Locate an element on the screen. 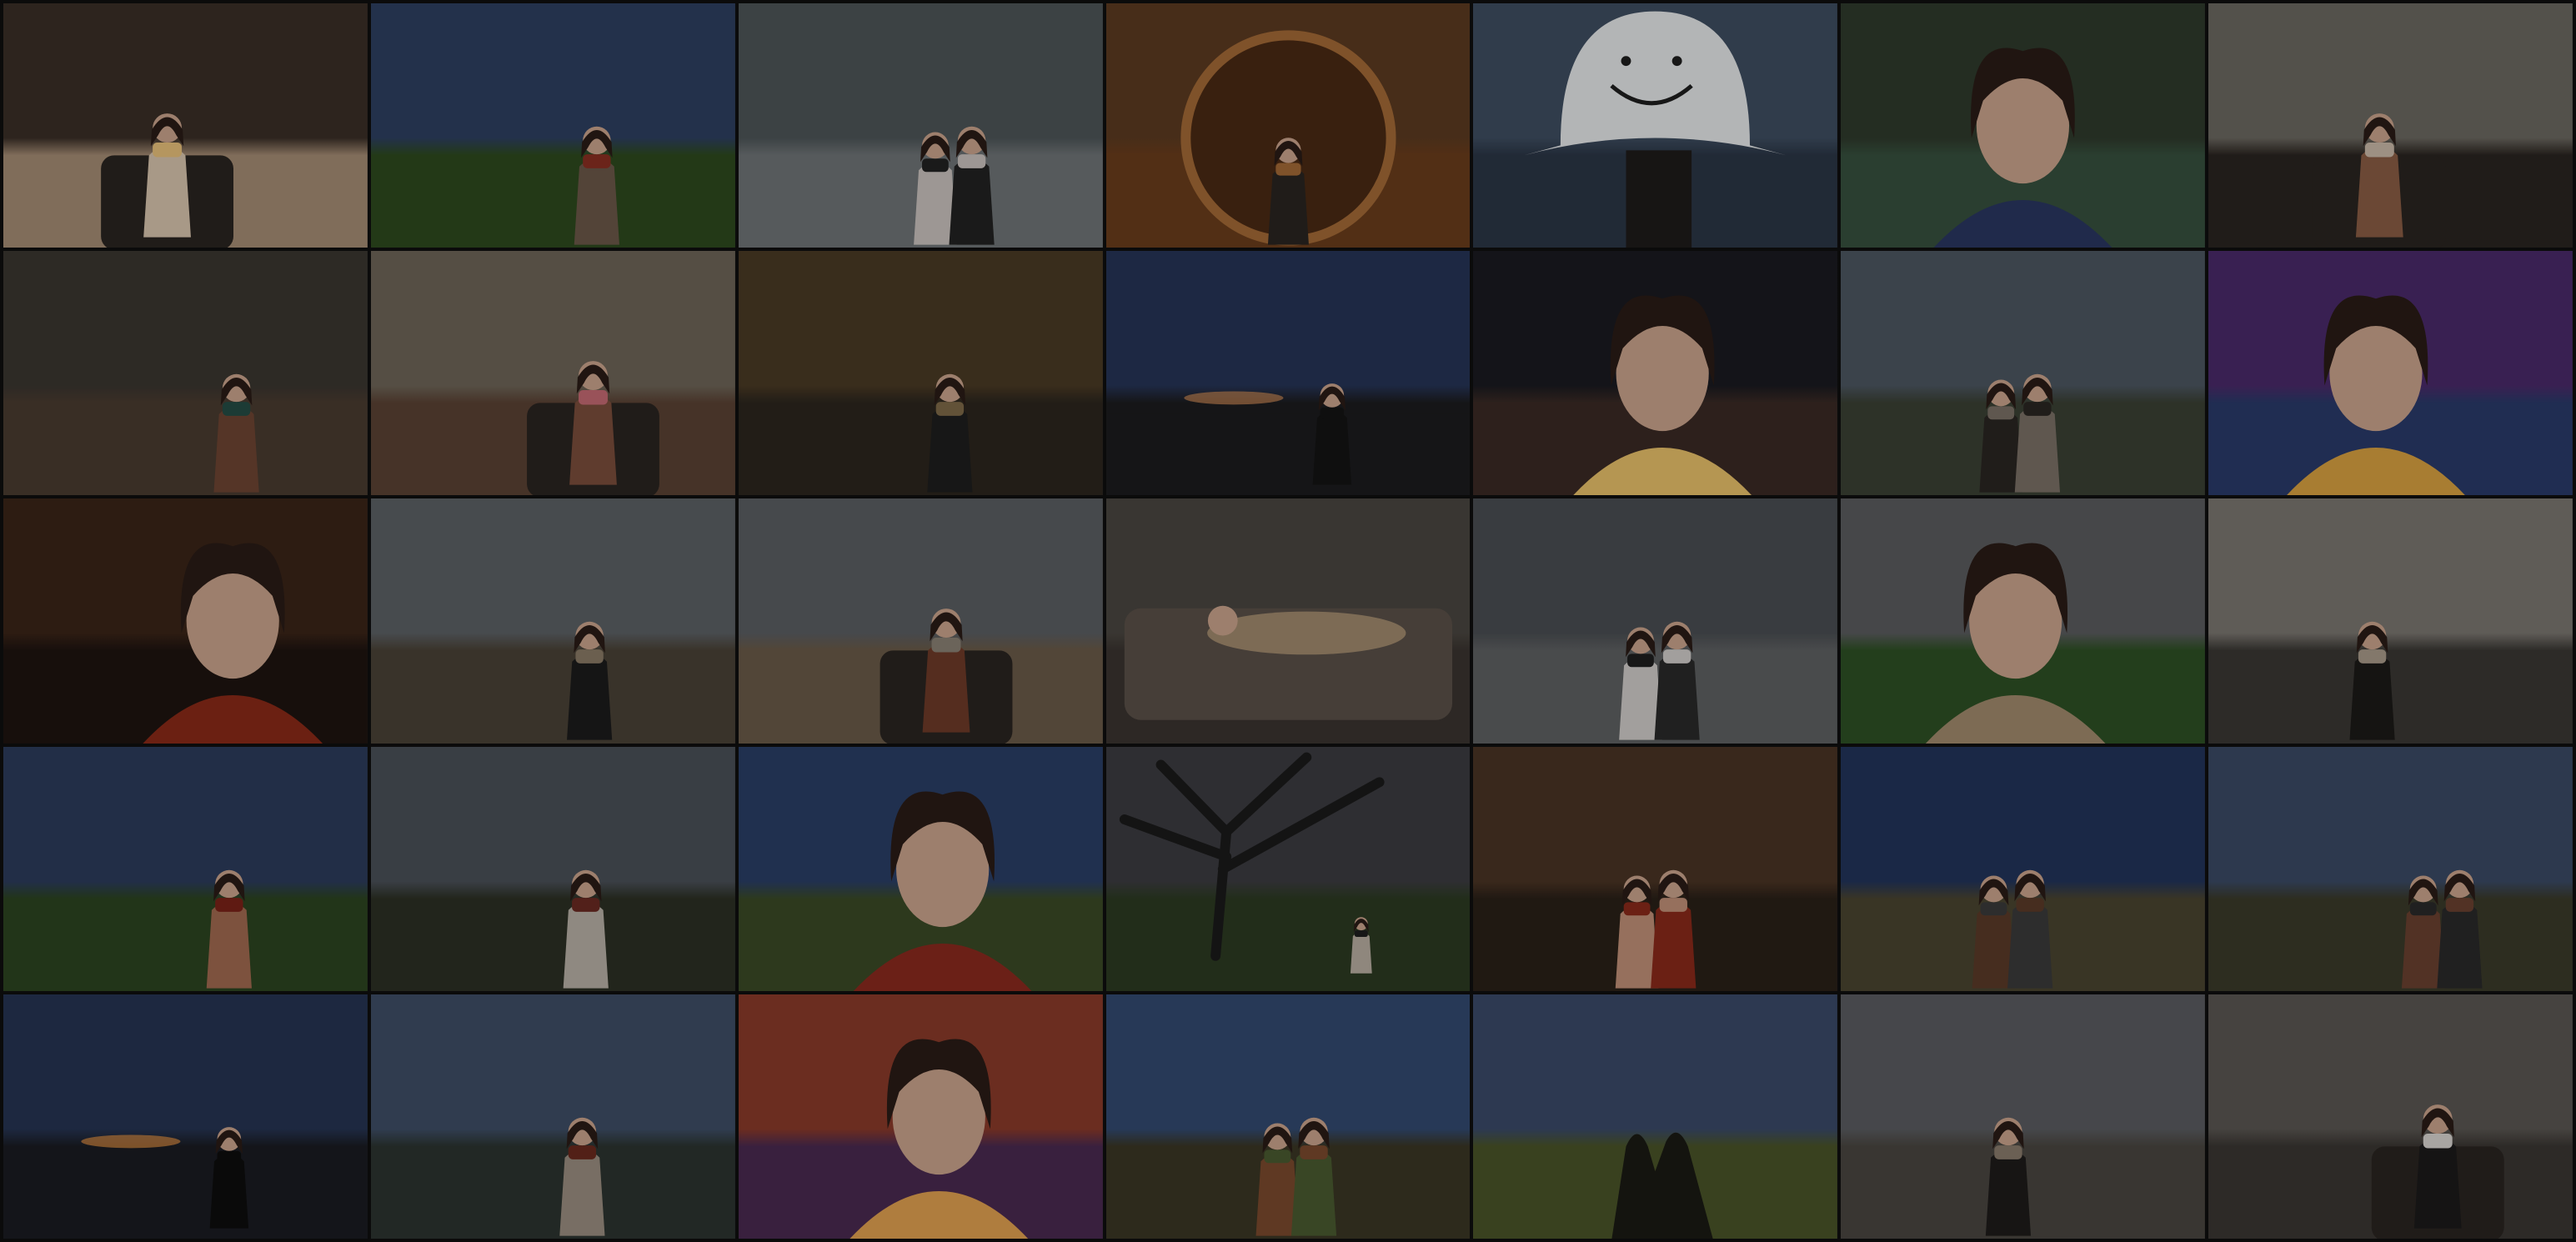  photo-thumbnail-bare-tree is located at coordinates (1288, 868).